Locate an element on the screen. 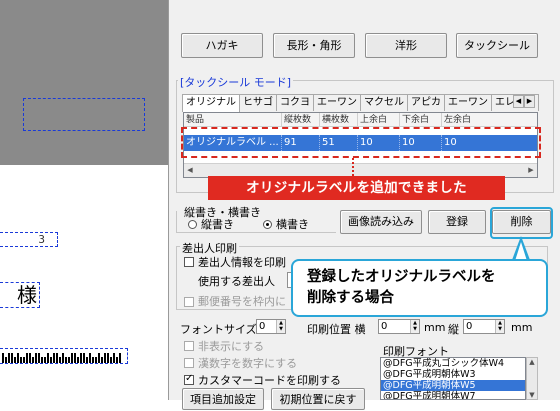 The image size is (560, 411). horizontal-radio is located at coordinates (267, 224).